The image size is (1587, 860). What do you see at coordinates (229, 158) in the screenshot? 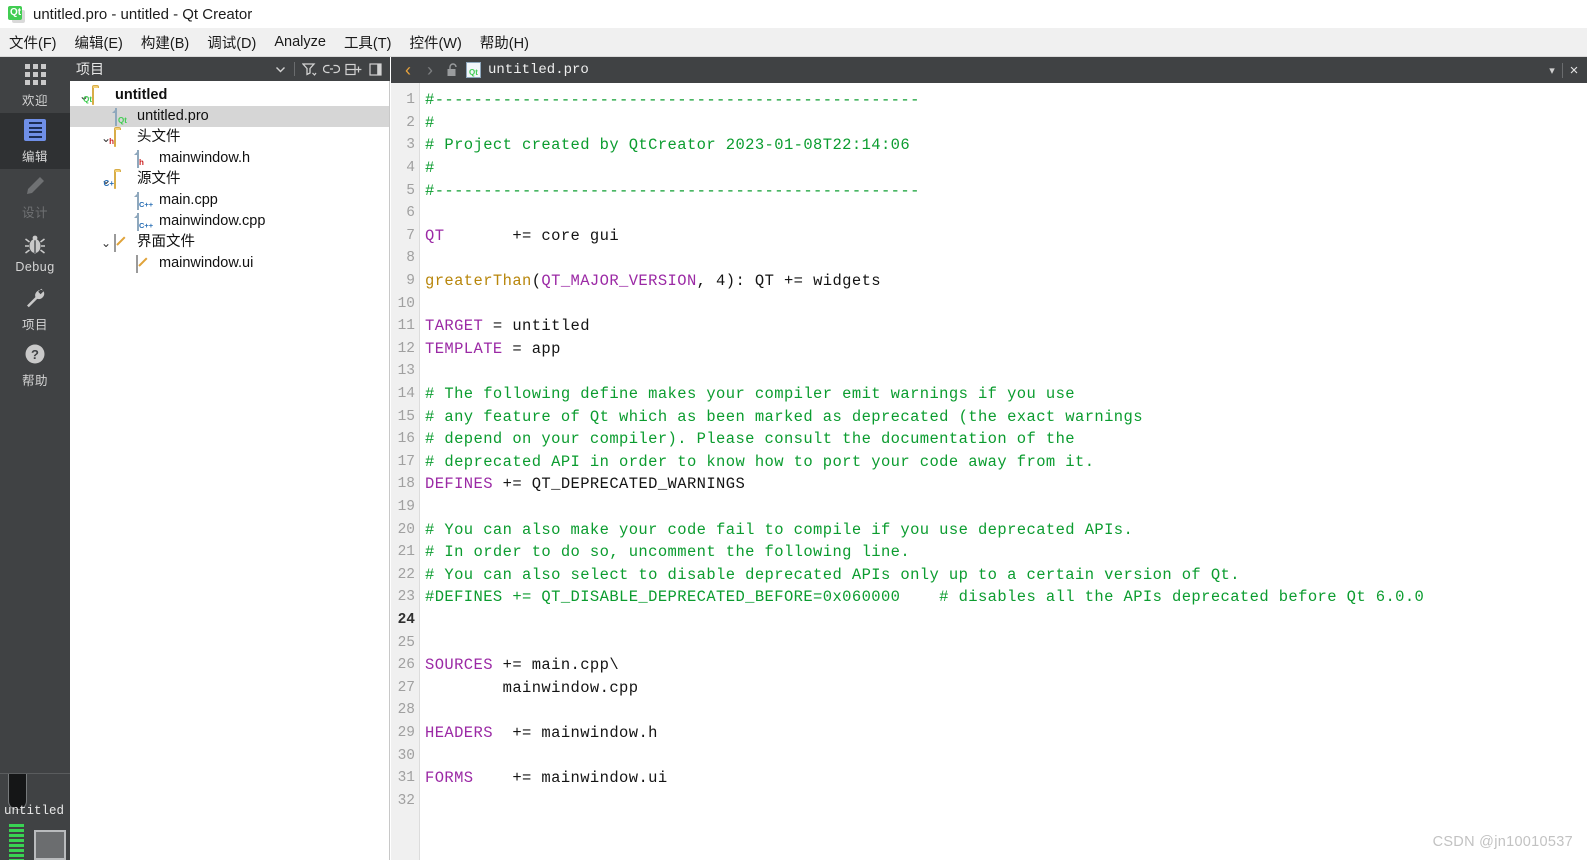
I see `tree-item: h mainwindow.h` at bounding box center [229, 158].